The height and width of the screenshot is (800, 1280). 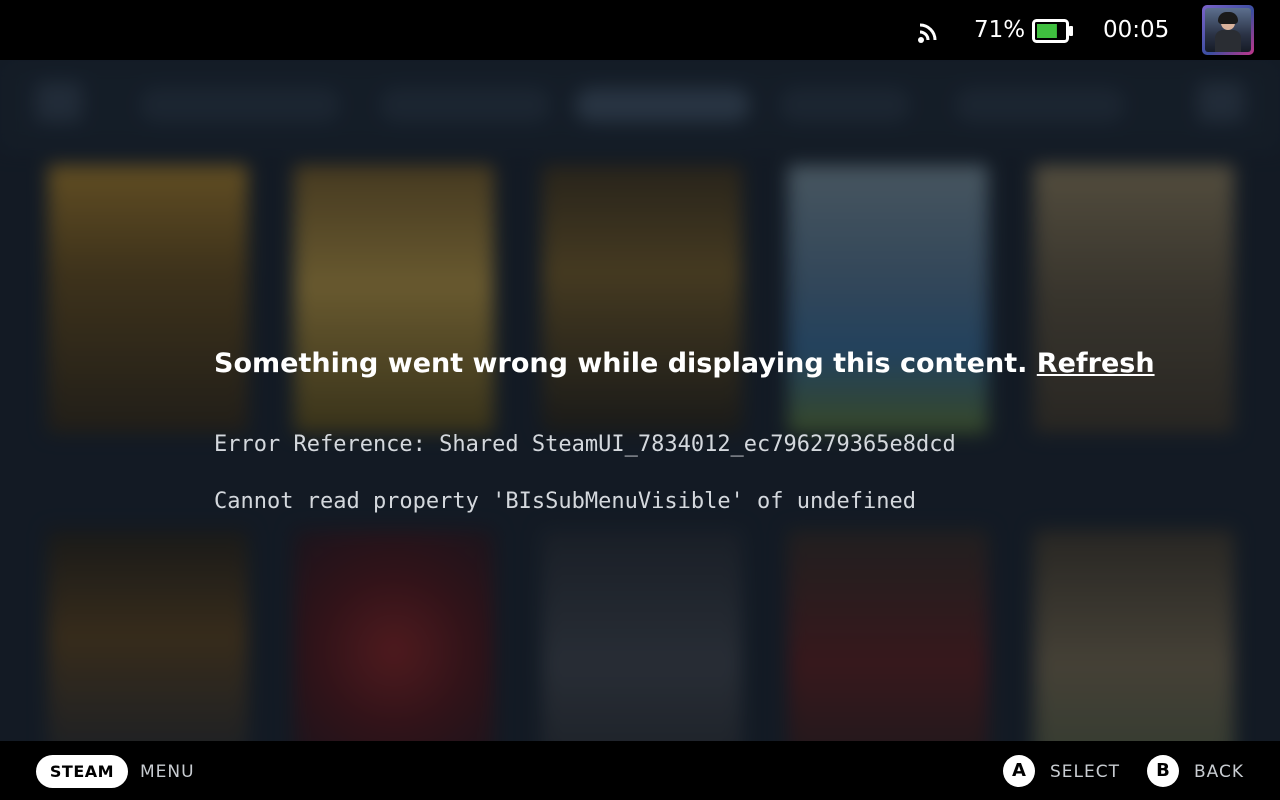 What do you see at coordinates (1163, 771) in the screenshot?
I see `b-button-glyph: B` at bounding box center [1163, 771].